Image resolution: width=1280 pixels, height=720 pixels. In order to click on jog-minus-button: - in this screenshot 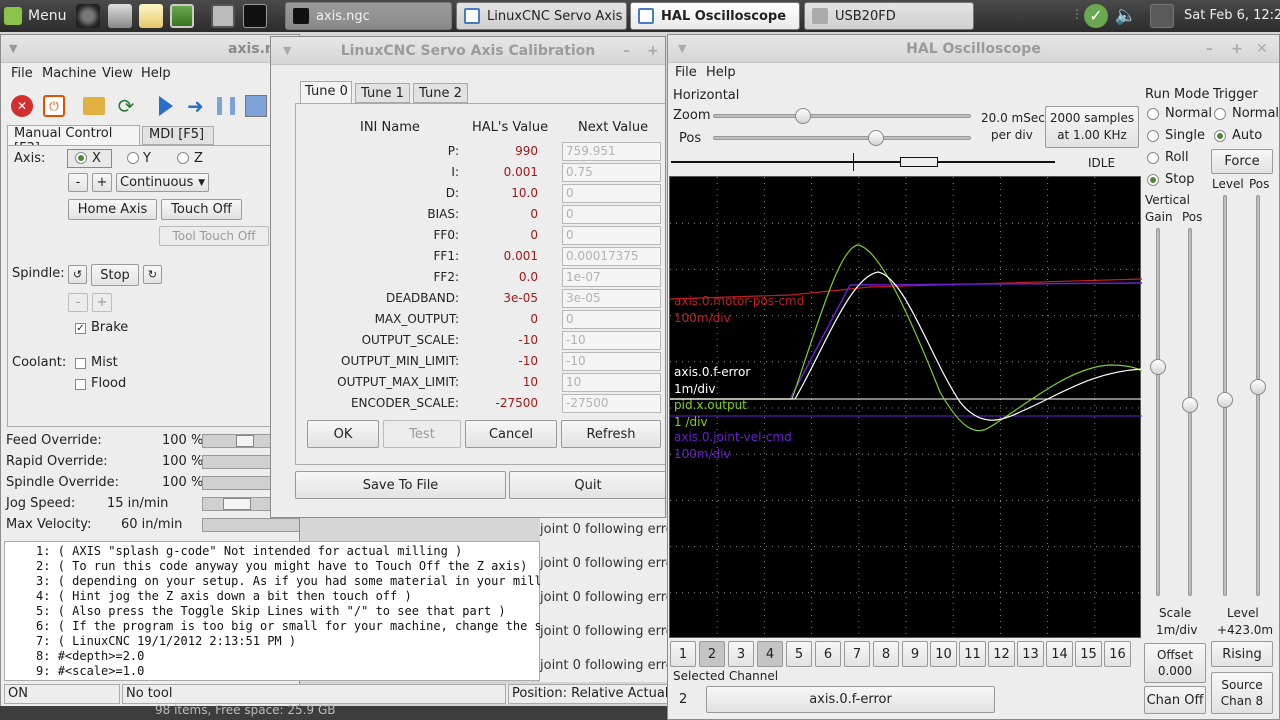, I will do `click(78, 182)`.